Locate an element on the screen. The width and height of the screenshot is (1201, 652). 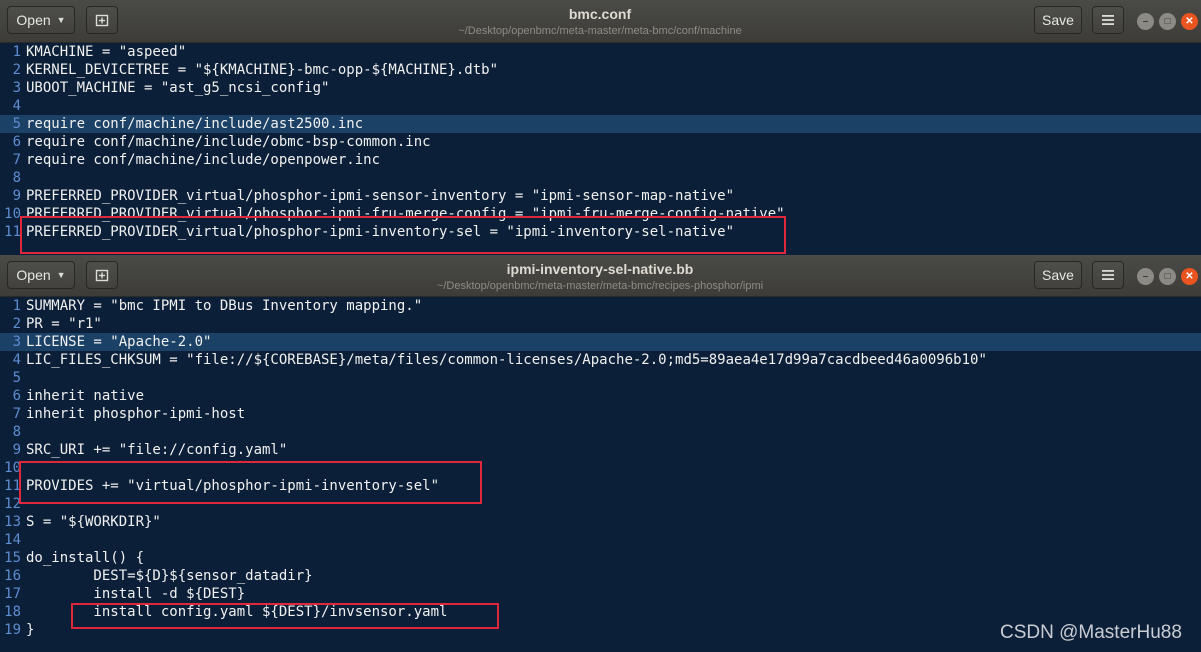
line-text: install -d ${DEST} is located at coordinates (136, 594).